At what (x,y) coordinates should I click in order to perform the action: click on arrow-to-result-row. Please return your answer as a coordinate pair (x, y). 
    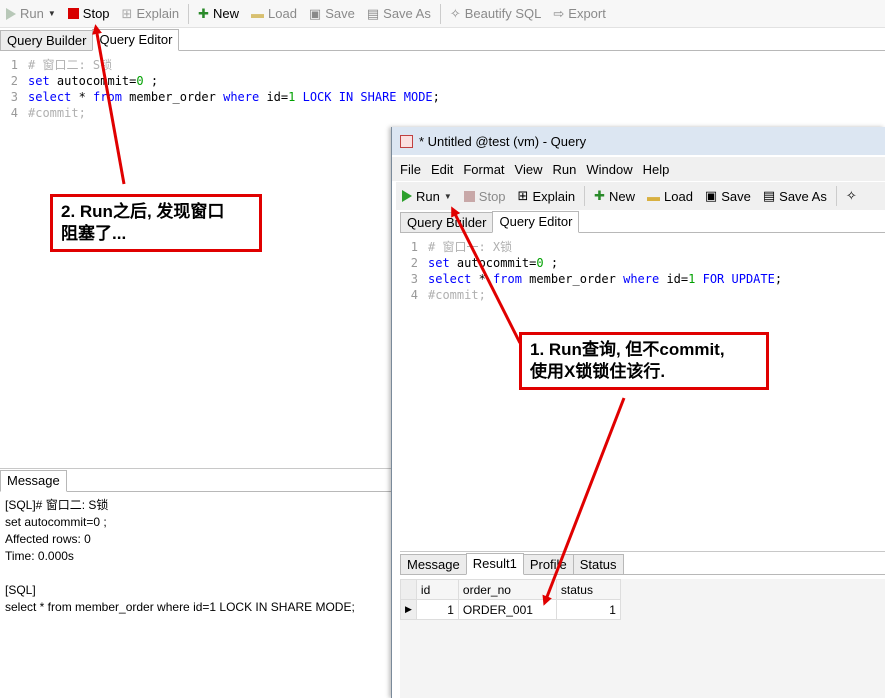
    Looking at the image, I should click on (584, 501).